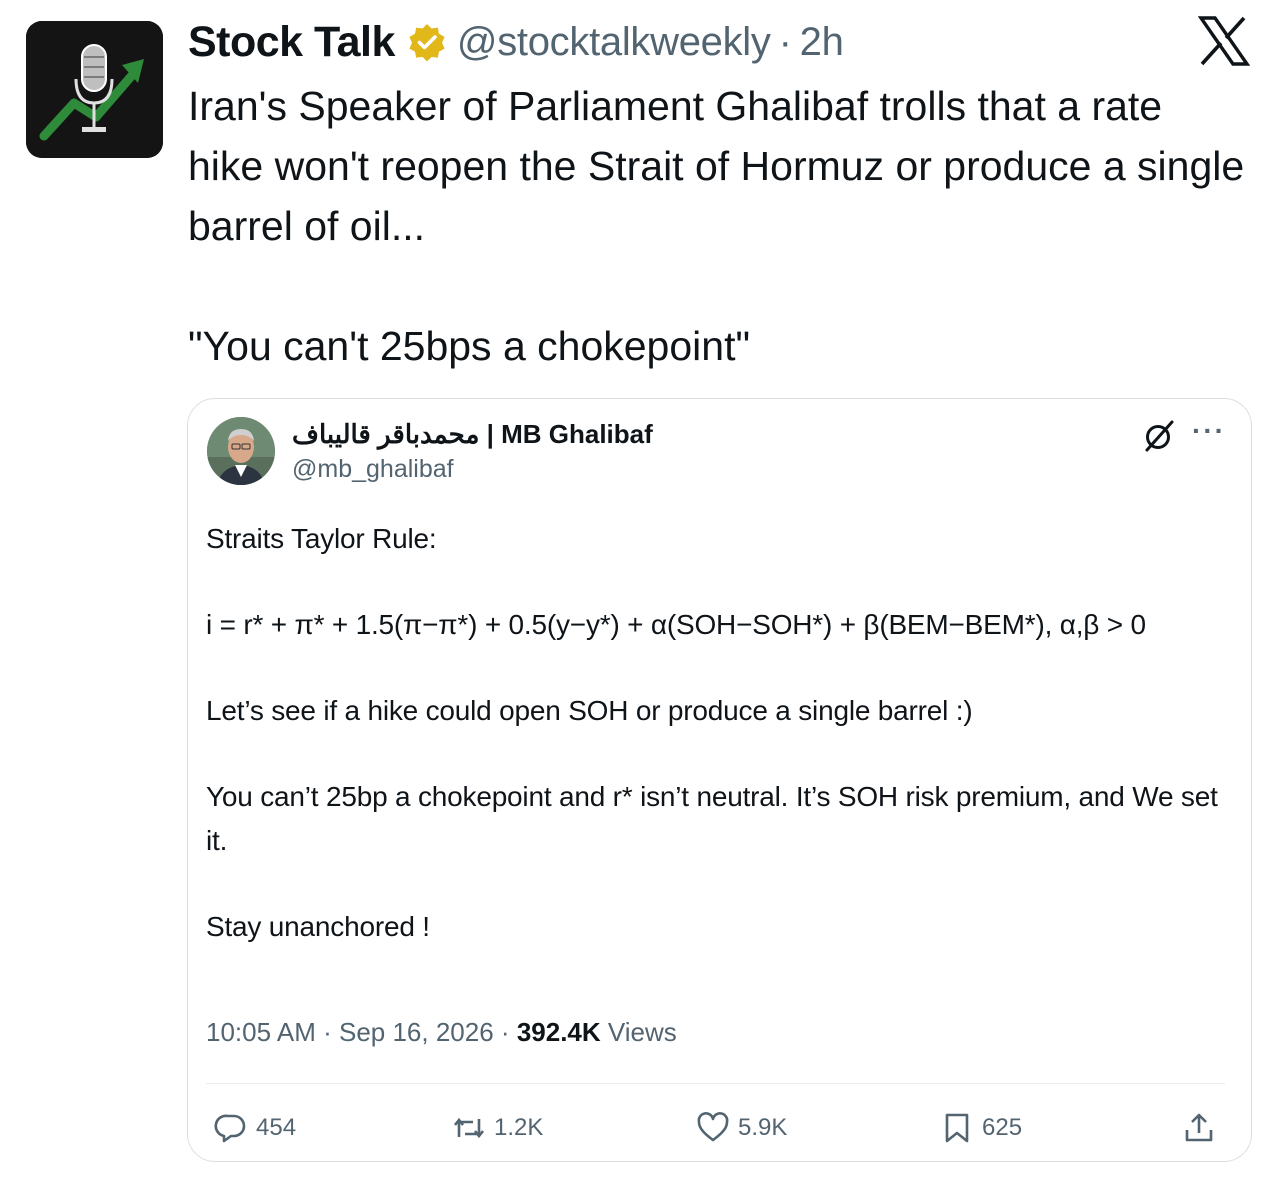 The height and width of the screenshot is (1186, 1280). I want to click on repost-icon, so click(469, 1128).